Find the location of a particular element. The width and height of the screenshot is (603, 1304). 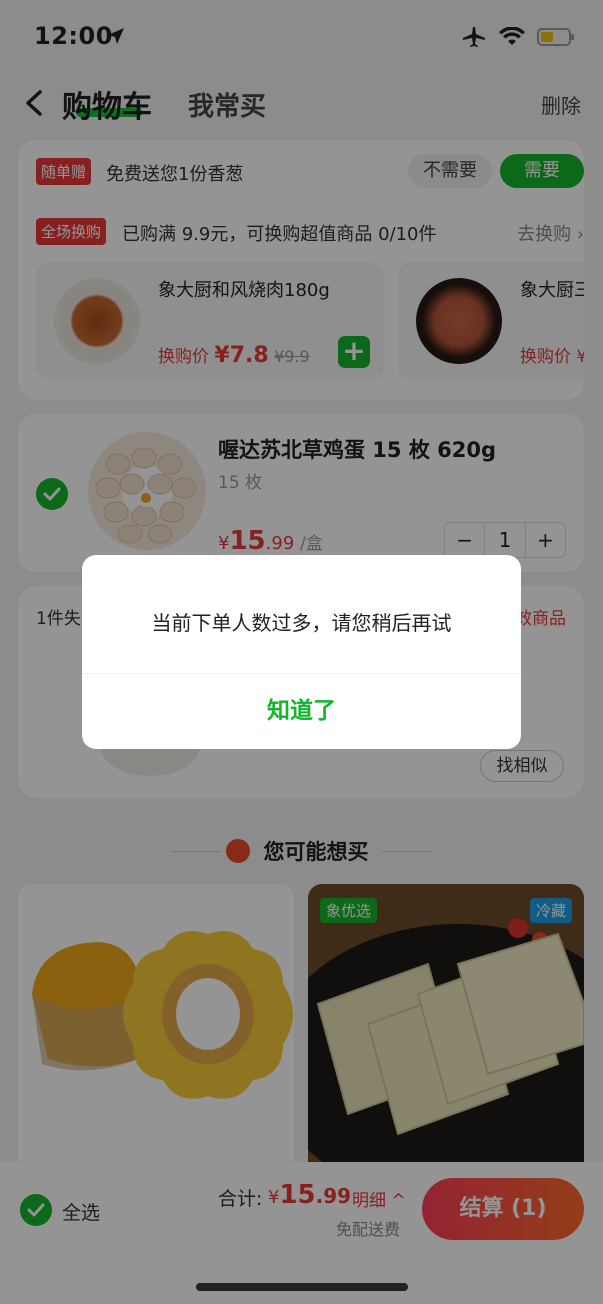

alert-dialog: 当前下单人数过多，请您稍后再试 知道了 is located at coordinates (301, 652).